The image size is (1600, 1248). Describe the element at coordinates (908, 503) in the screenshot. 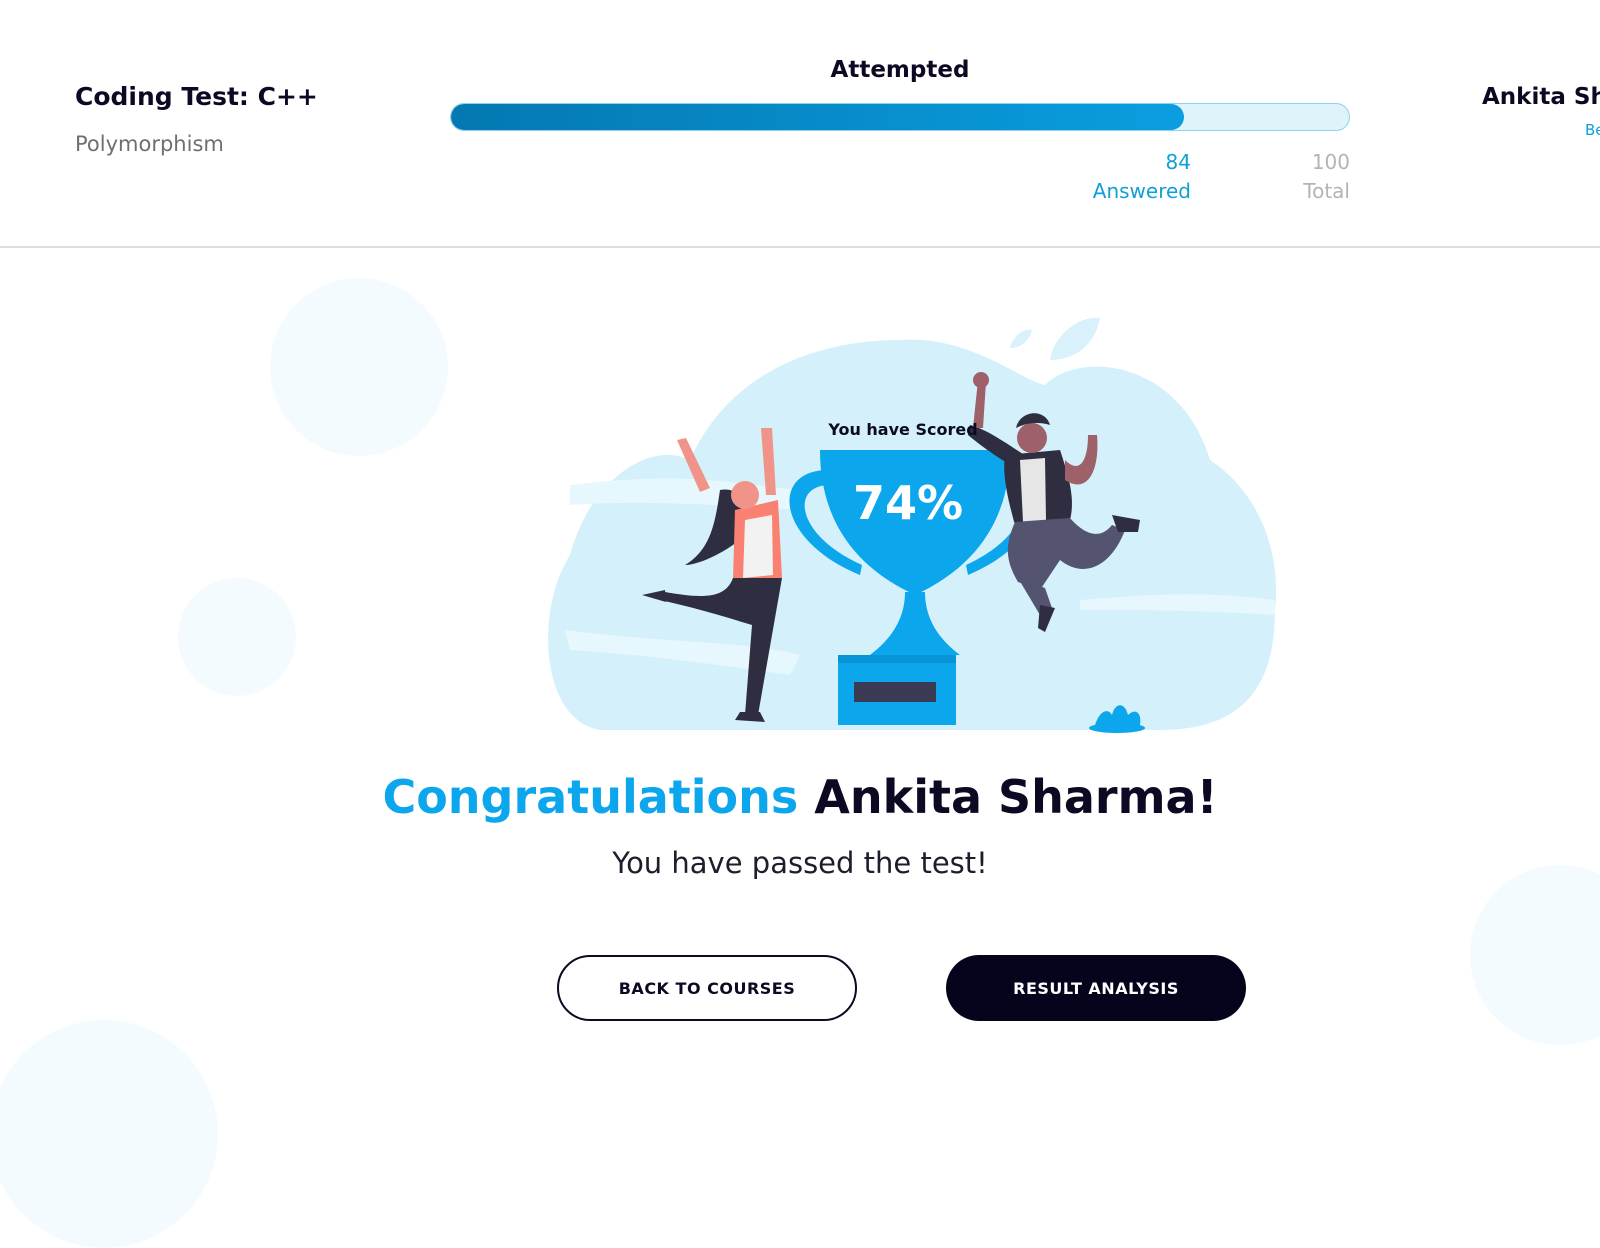

I see `score-value: 74%` at that location.